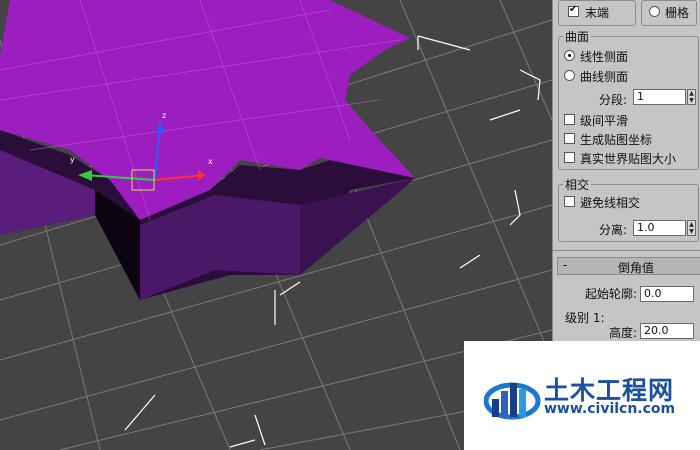 Image resolution: width=700 pixels, height=450 pixels. What do you see at coordinates (569, 157) in the screenshot?
I see `real-world-map-size-checkbox` at bounding box center [569, 157].